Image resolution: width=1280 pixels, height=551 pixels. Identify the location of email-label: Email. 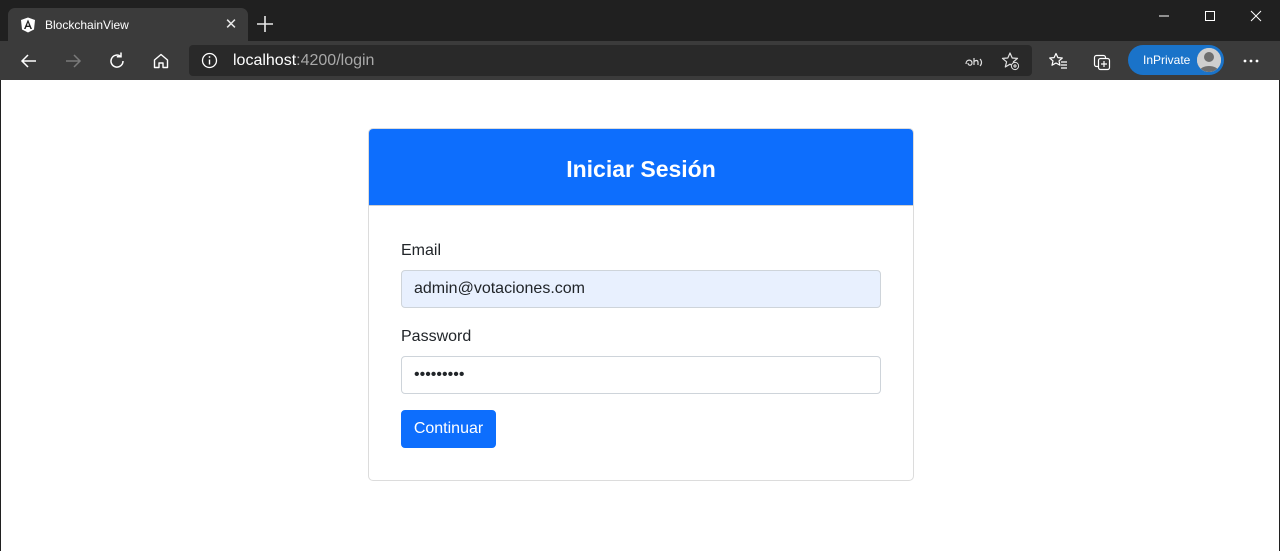
(421, 250).